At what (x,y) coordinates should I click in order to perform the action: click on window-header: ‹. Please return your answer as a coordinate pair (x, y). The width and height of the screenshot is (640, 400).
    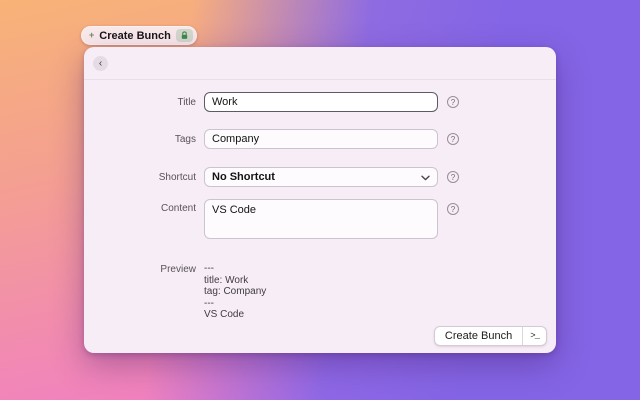
    Looking at the image, I should click on (320, 63).